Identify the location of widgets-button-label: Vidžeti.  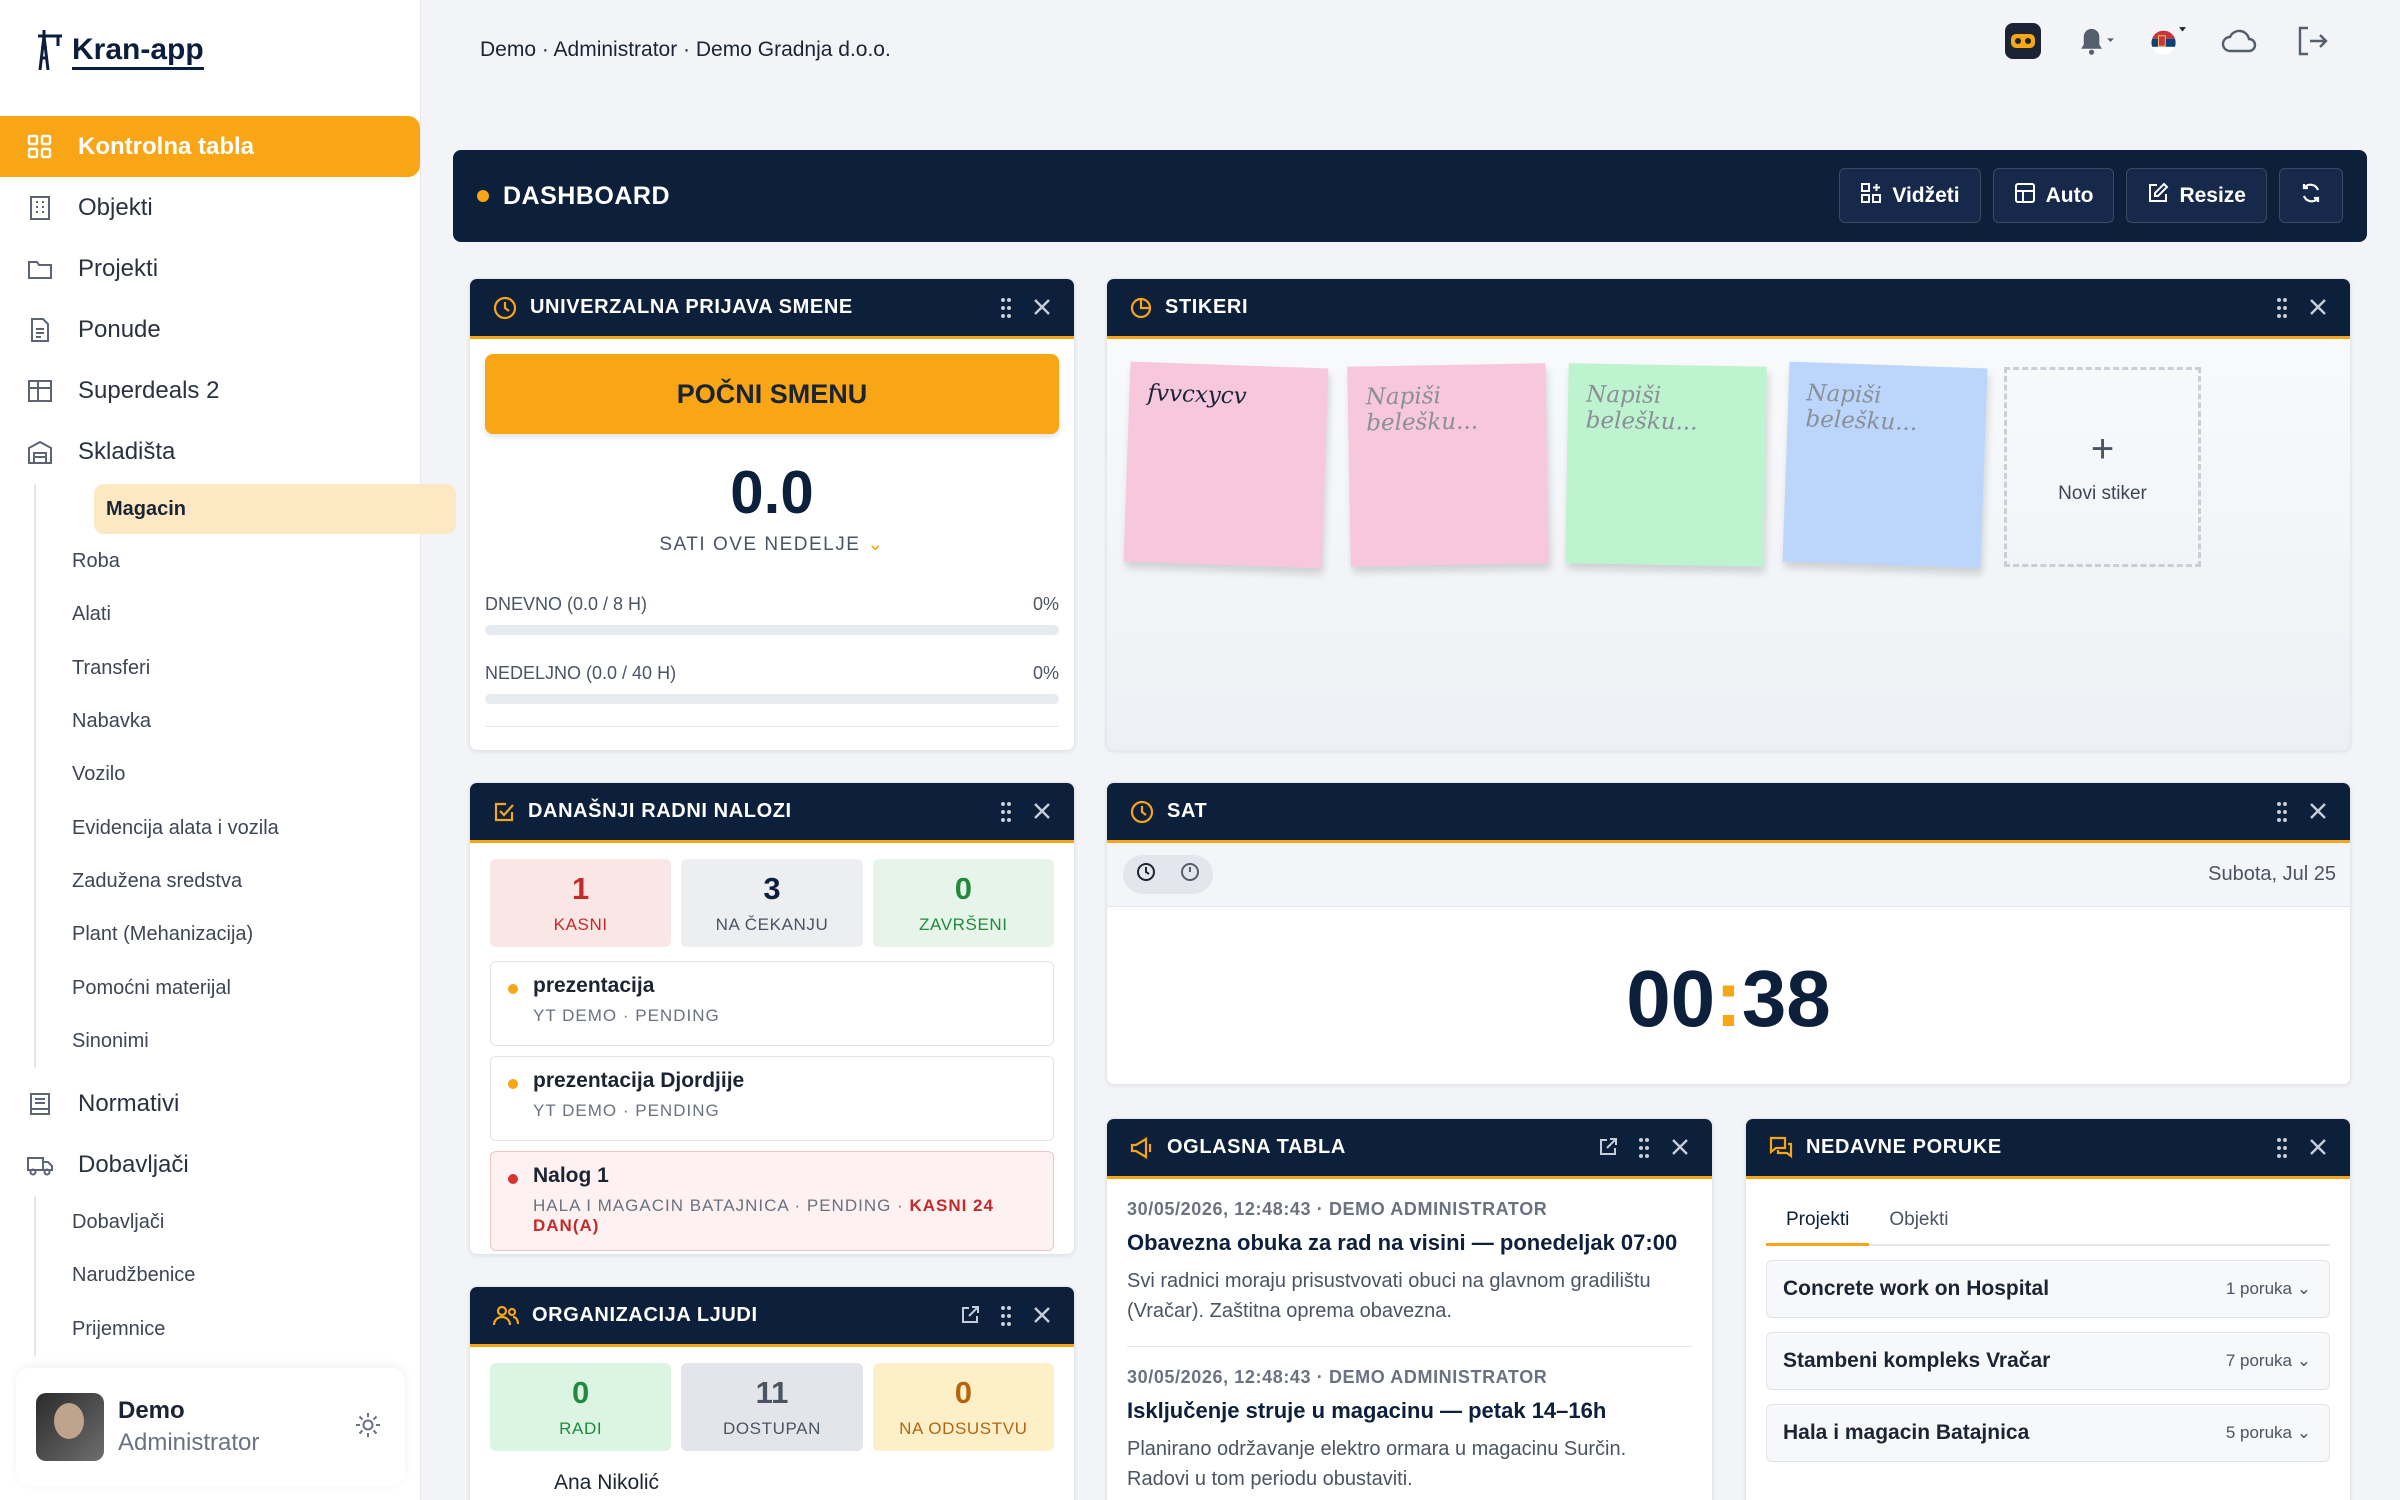
(1926, 195).